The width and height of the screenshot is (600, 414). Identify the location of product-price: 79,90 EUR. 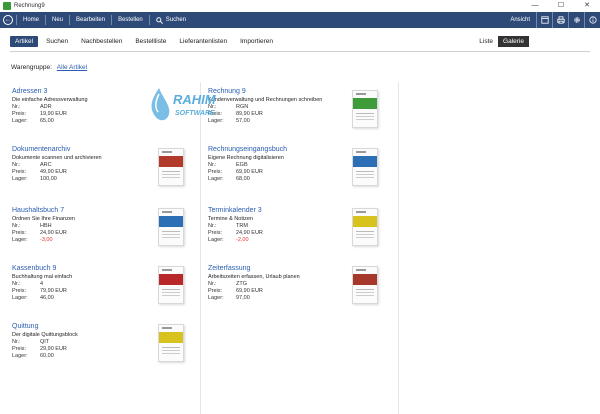
(53, 291).